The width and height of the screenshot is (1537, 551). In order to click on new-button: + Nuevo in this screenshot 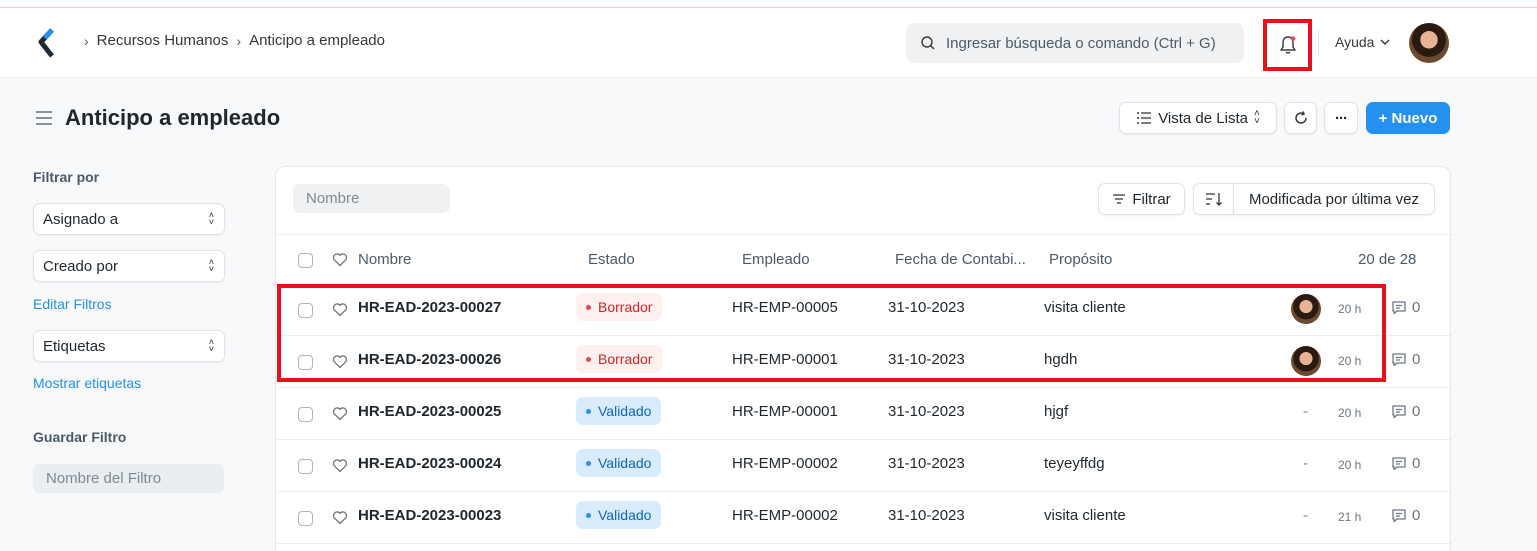, I will do `click(1408, 118)`.